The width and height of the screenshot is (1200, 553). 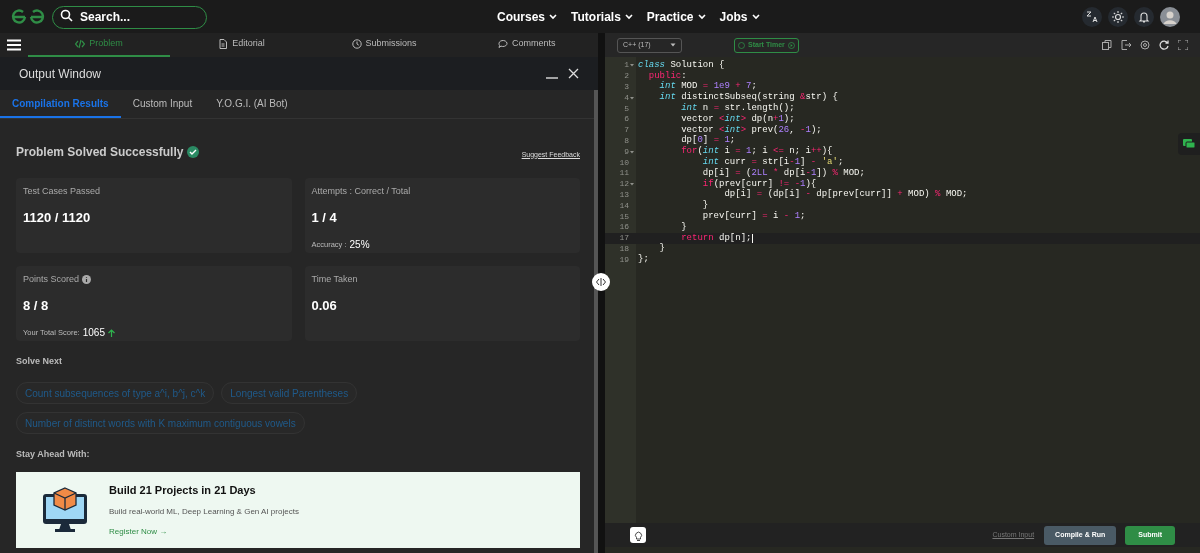 I want to click on export-icon, so click(x=1126, y=45).